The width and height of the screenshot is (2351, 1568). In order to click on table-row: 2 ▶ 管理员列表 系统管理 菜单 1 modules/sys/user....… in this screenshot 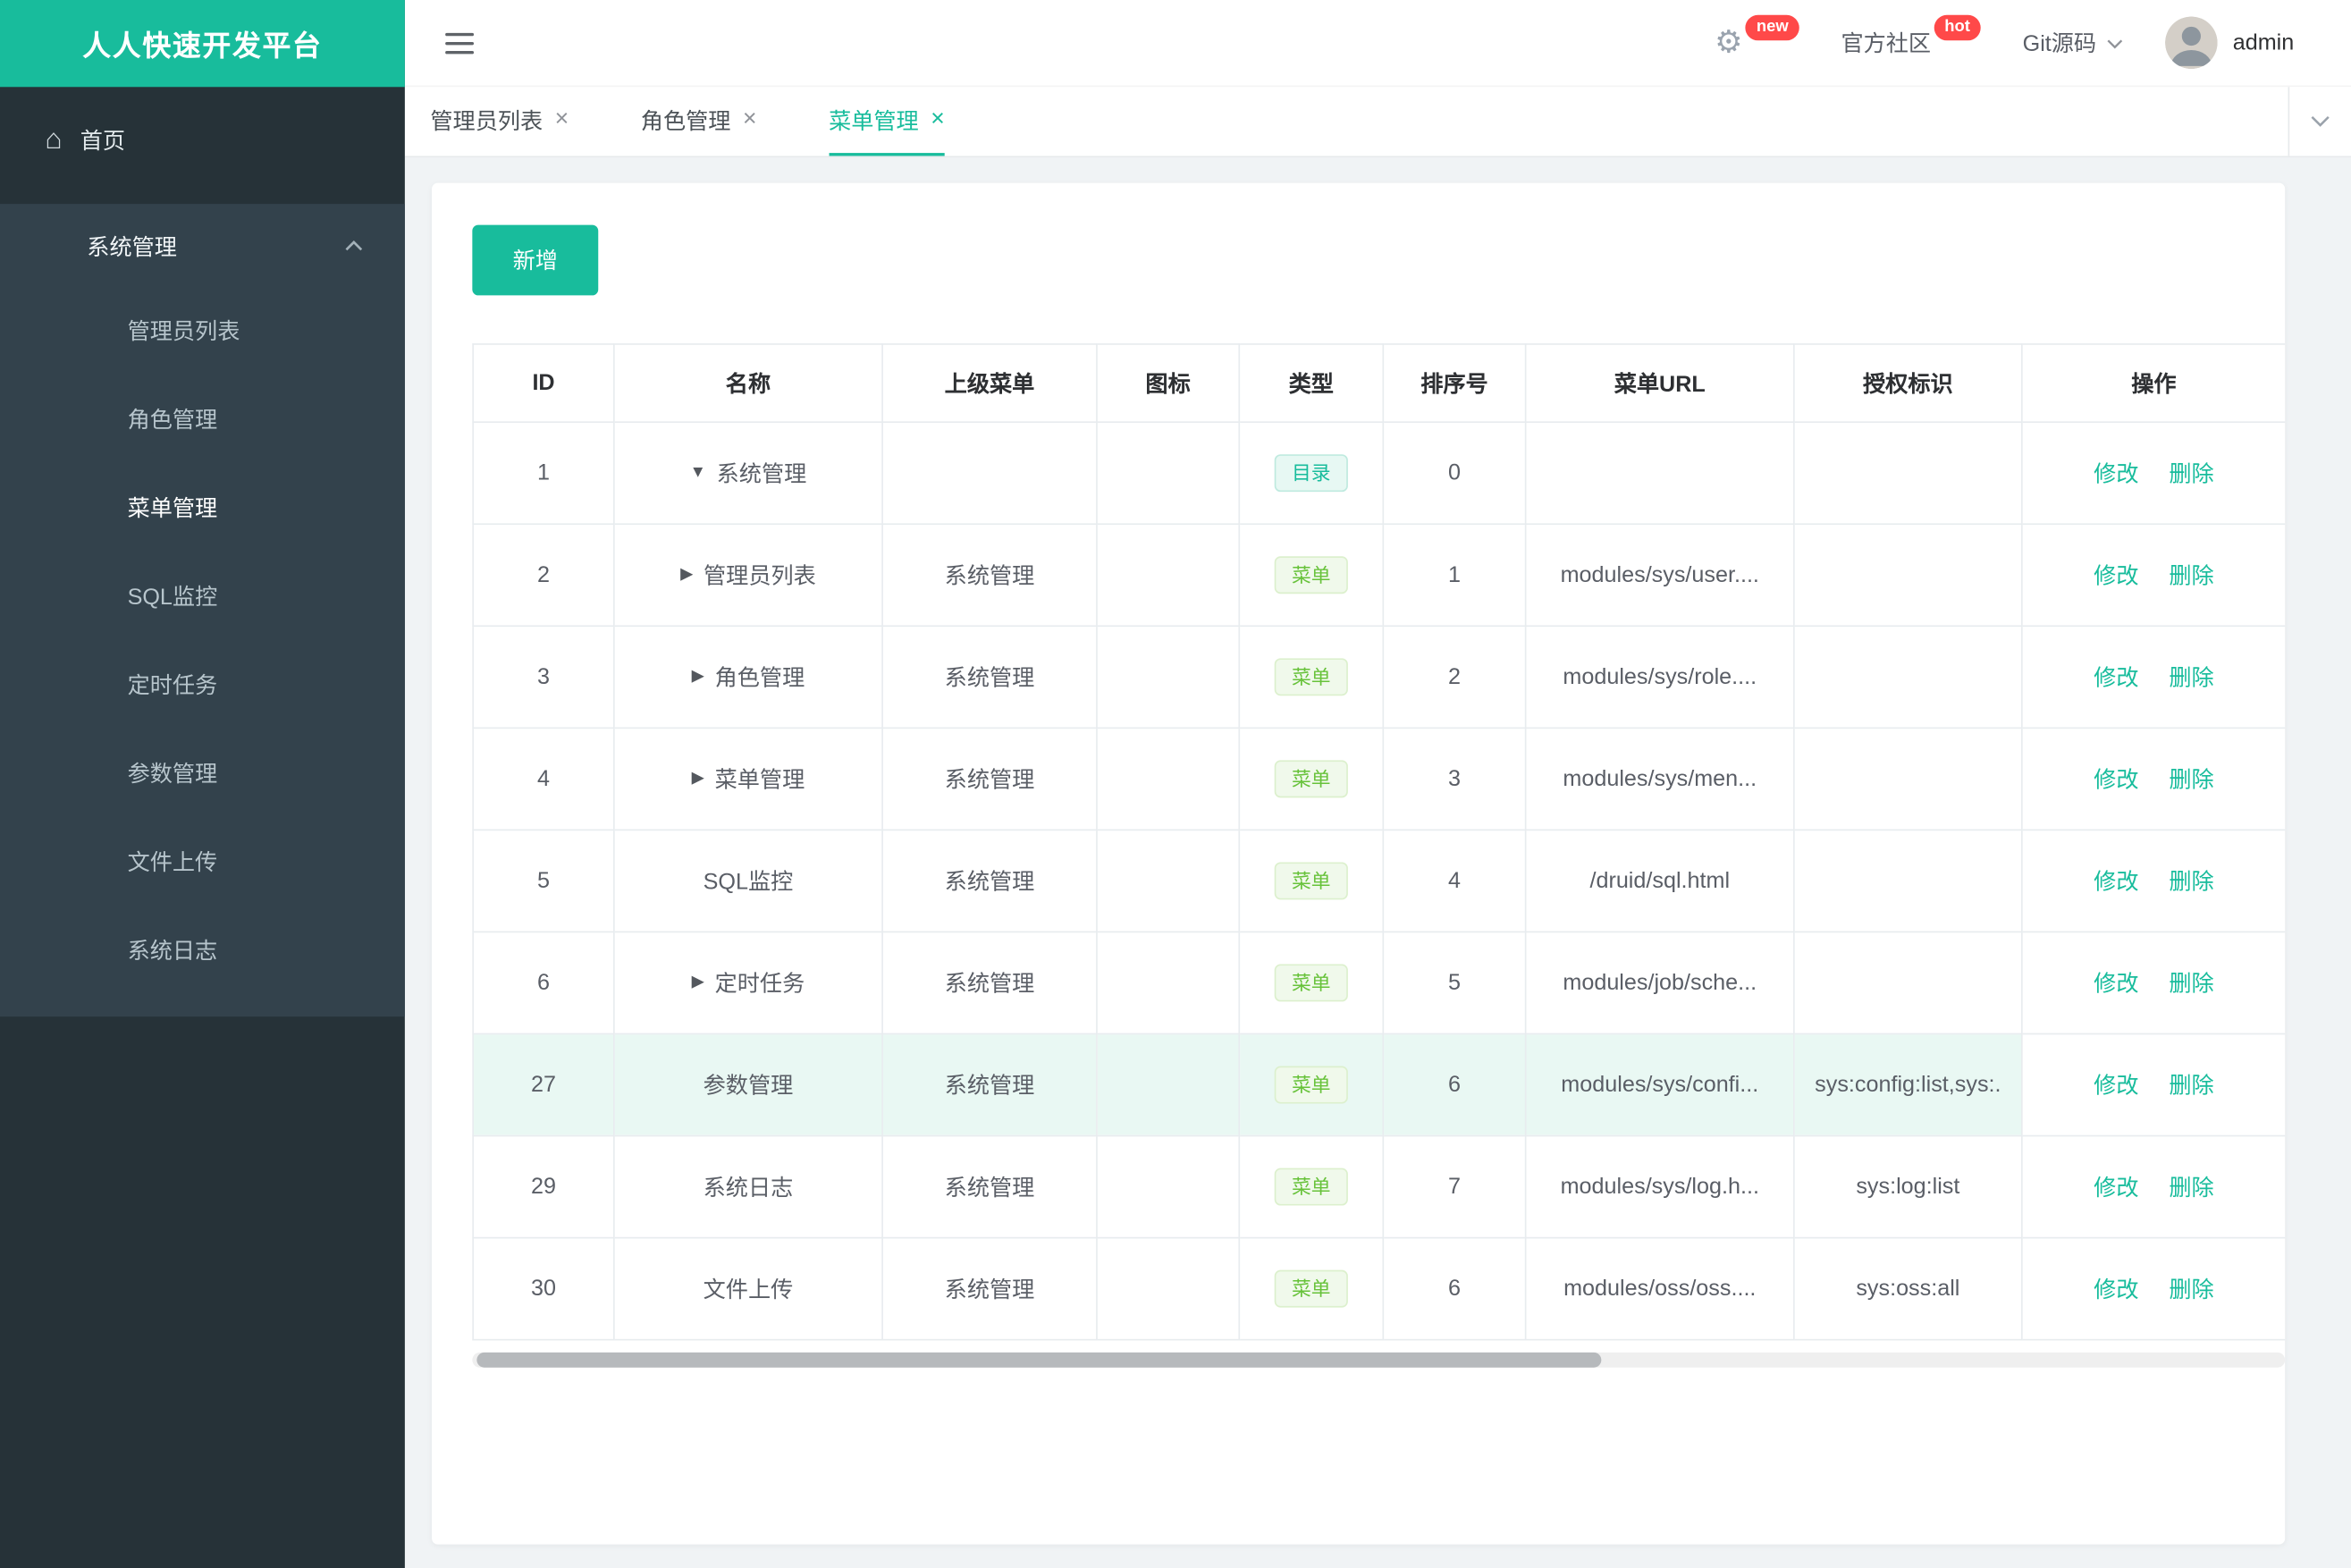, I will do `click(1379, 575)`.